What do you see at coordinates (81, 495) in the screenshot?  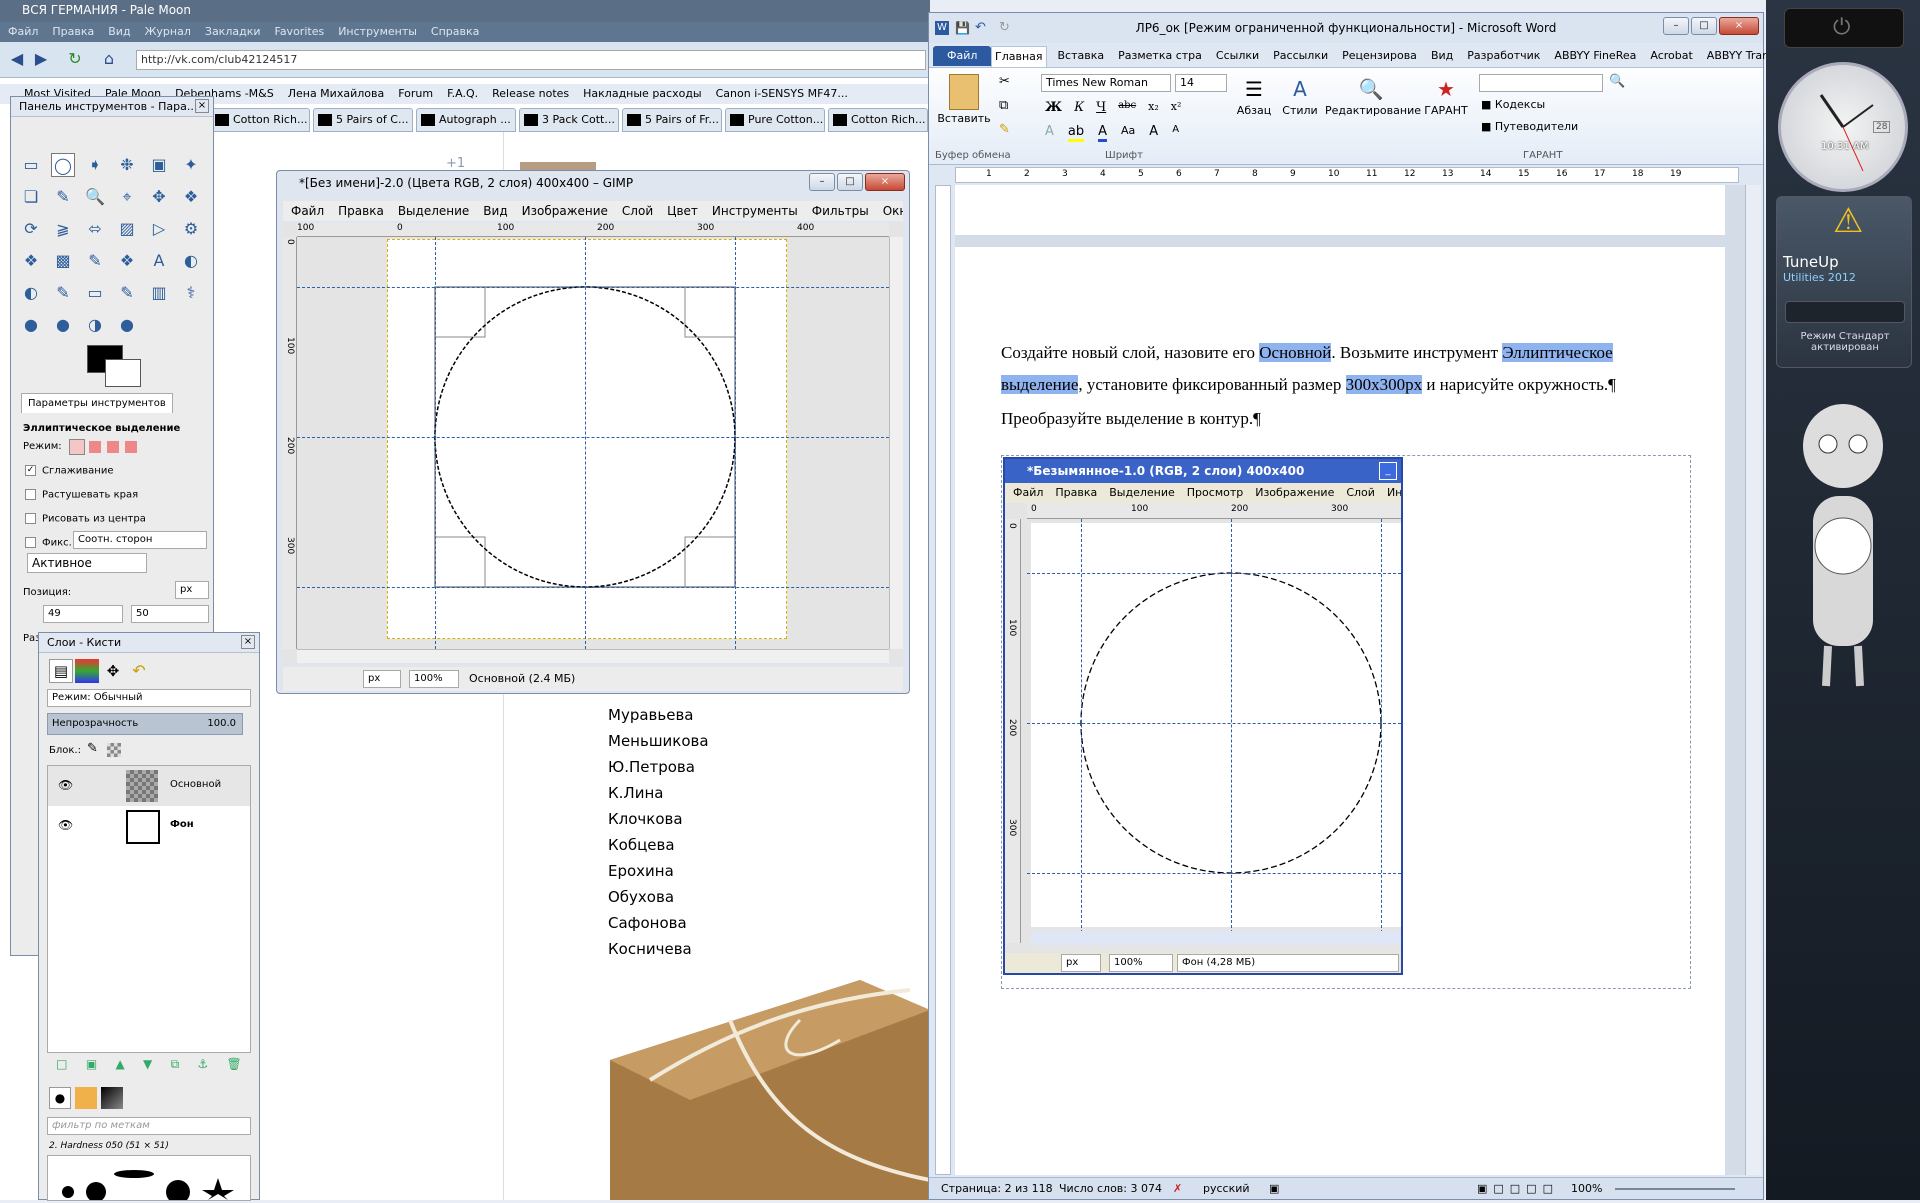 I see `feather-checkbox: Растушевать края` at bounding box center [81, 495].